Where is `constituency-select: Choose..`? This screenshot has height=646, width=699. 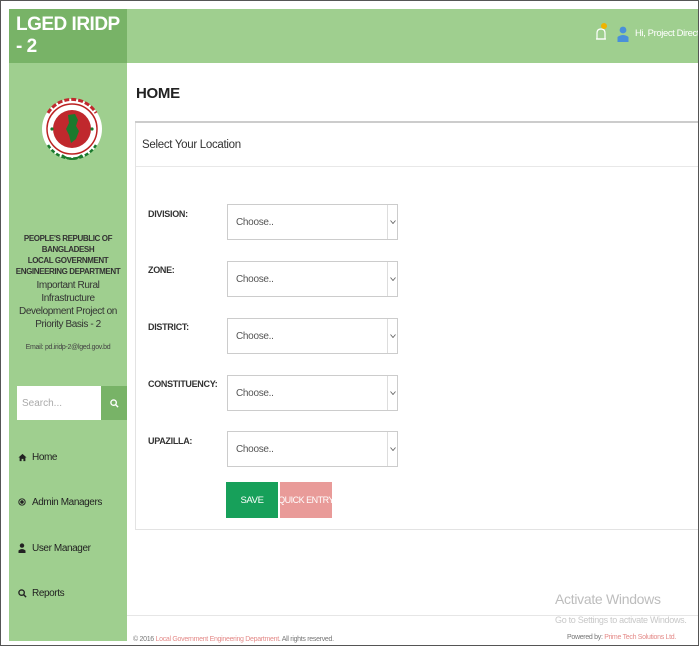 constituency-select: Choose.. is located at coordinates (312, 393).